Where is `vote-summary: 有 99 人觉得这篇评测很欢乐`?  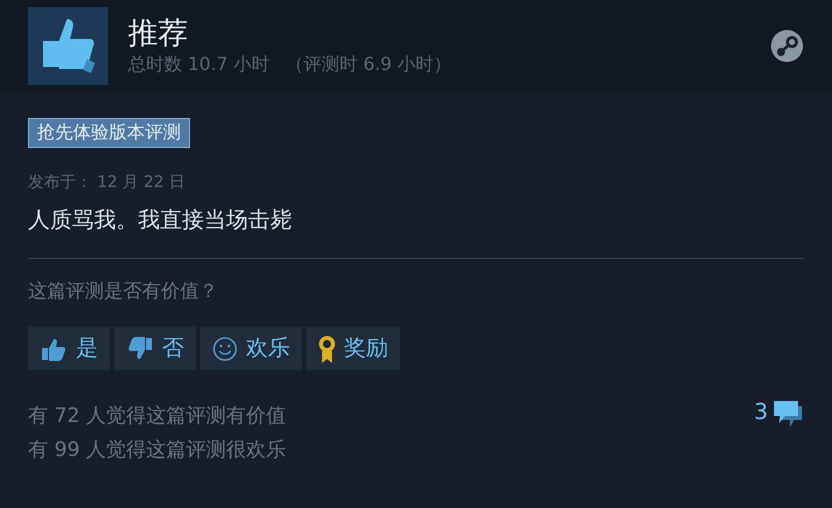 vote-summary: 有 99 人觉得这篇评测很欢乐 is located at coordinates (157, 449).